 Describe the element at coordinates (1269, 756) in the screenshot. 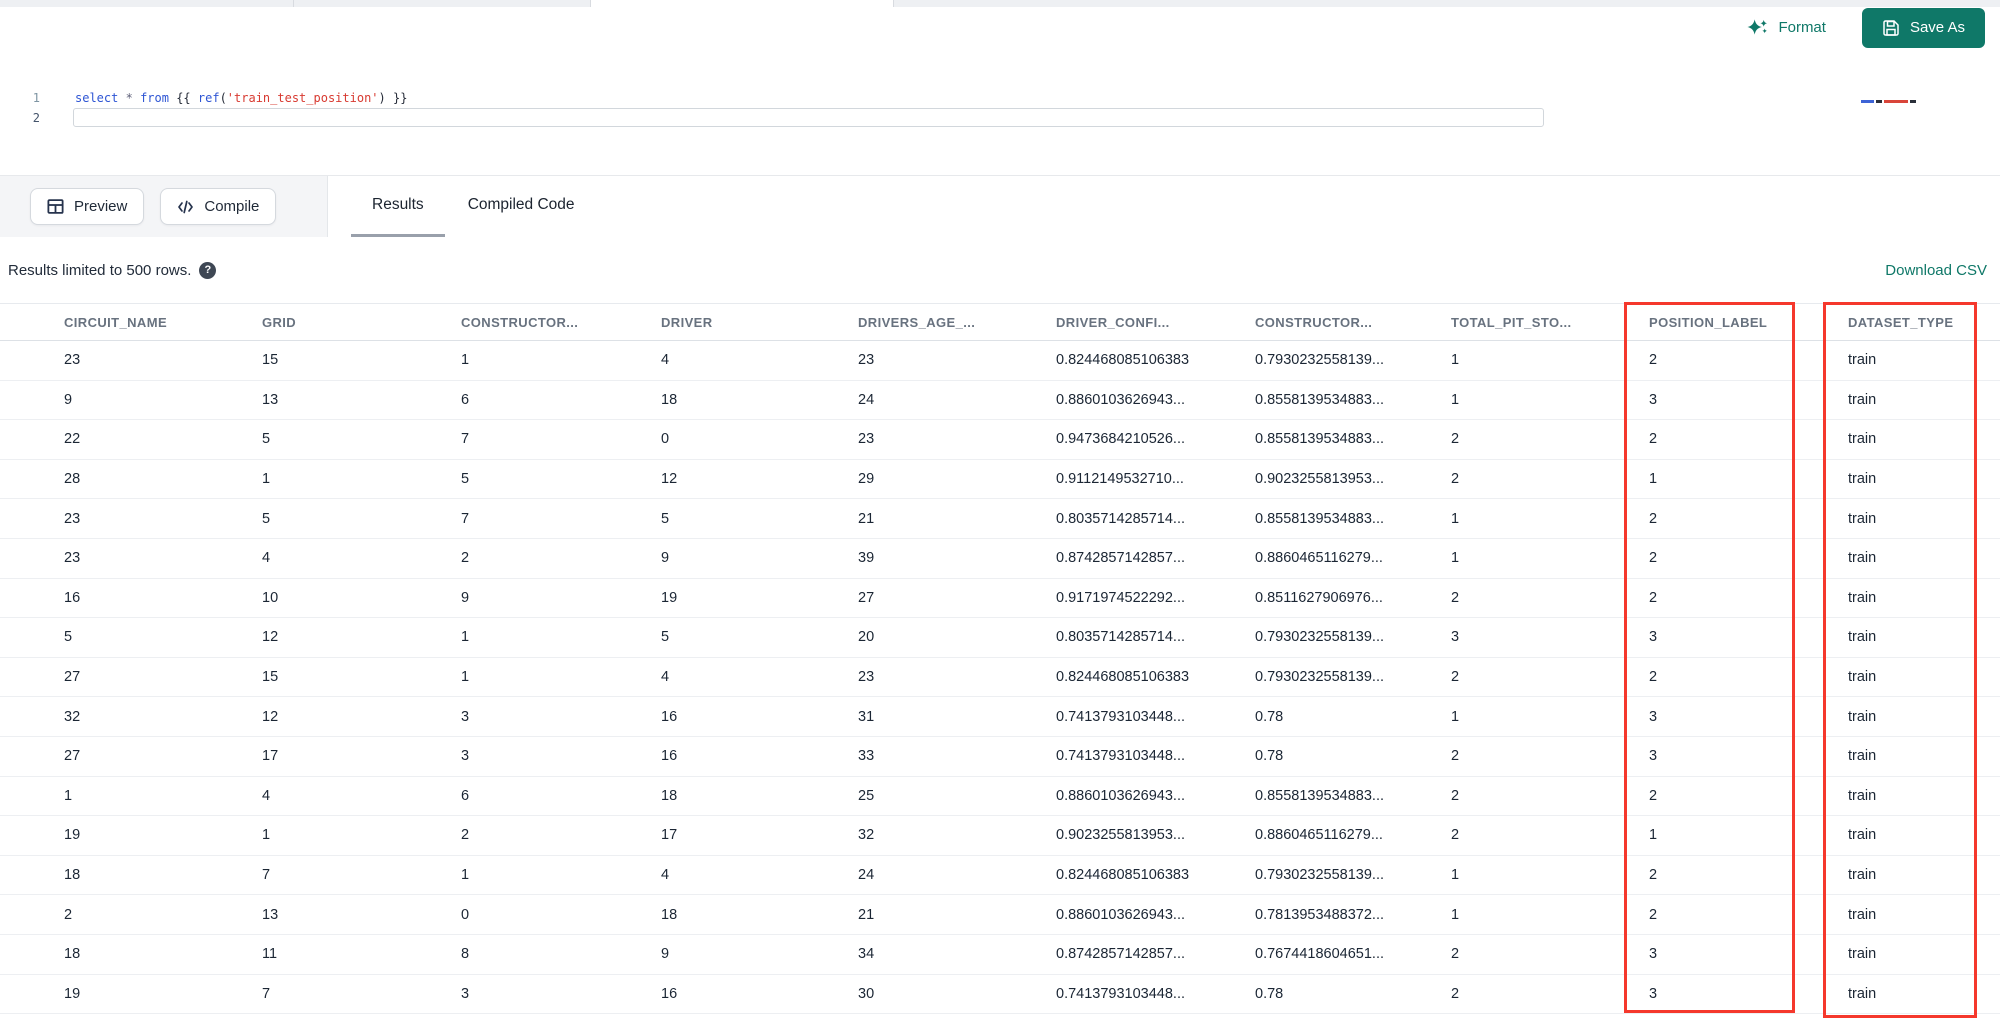

I see `table-cell: 0.78` at that location.